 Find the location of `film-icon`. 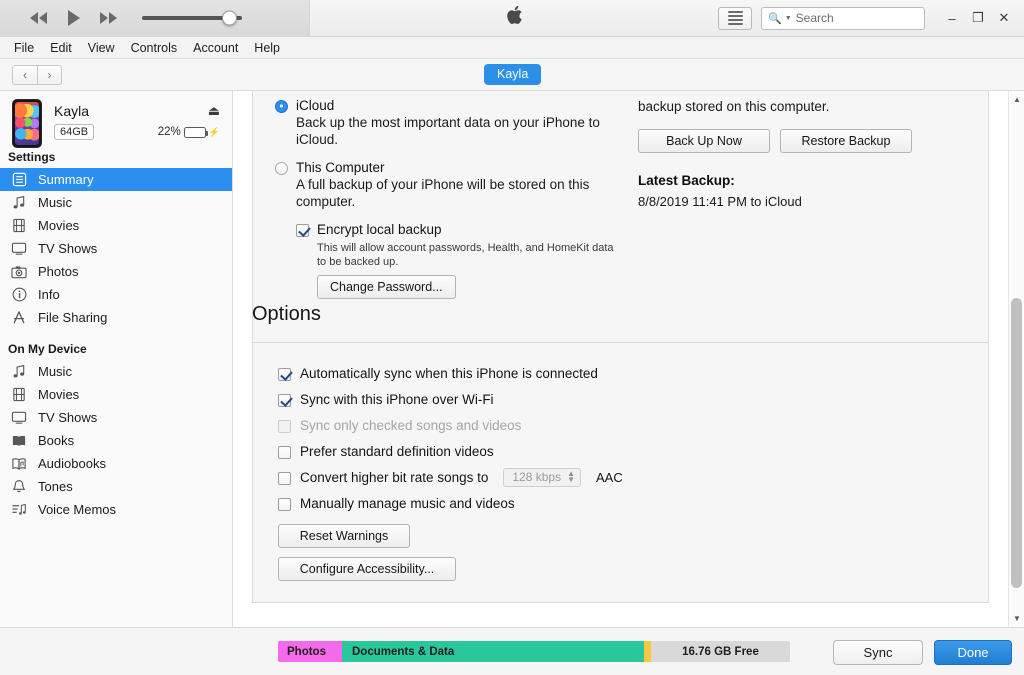

film-icon is located at coordinates (19, 226).